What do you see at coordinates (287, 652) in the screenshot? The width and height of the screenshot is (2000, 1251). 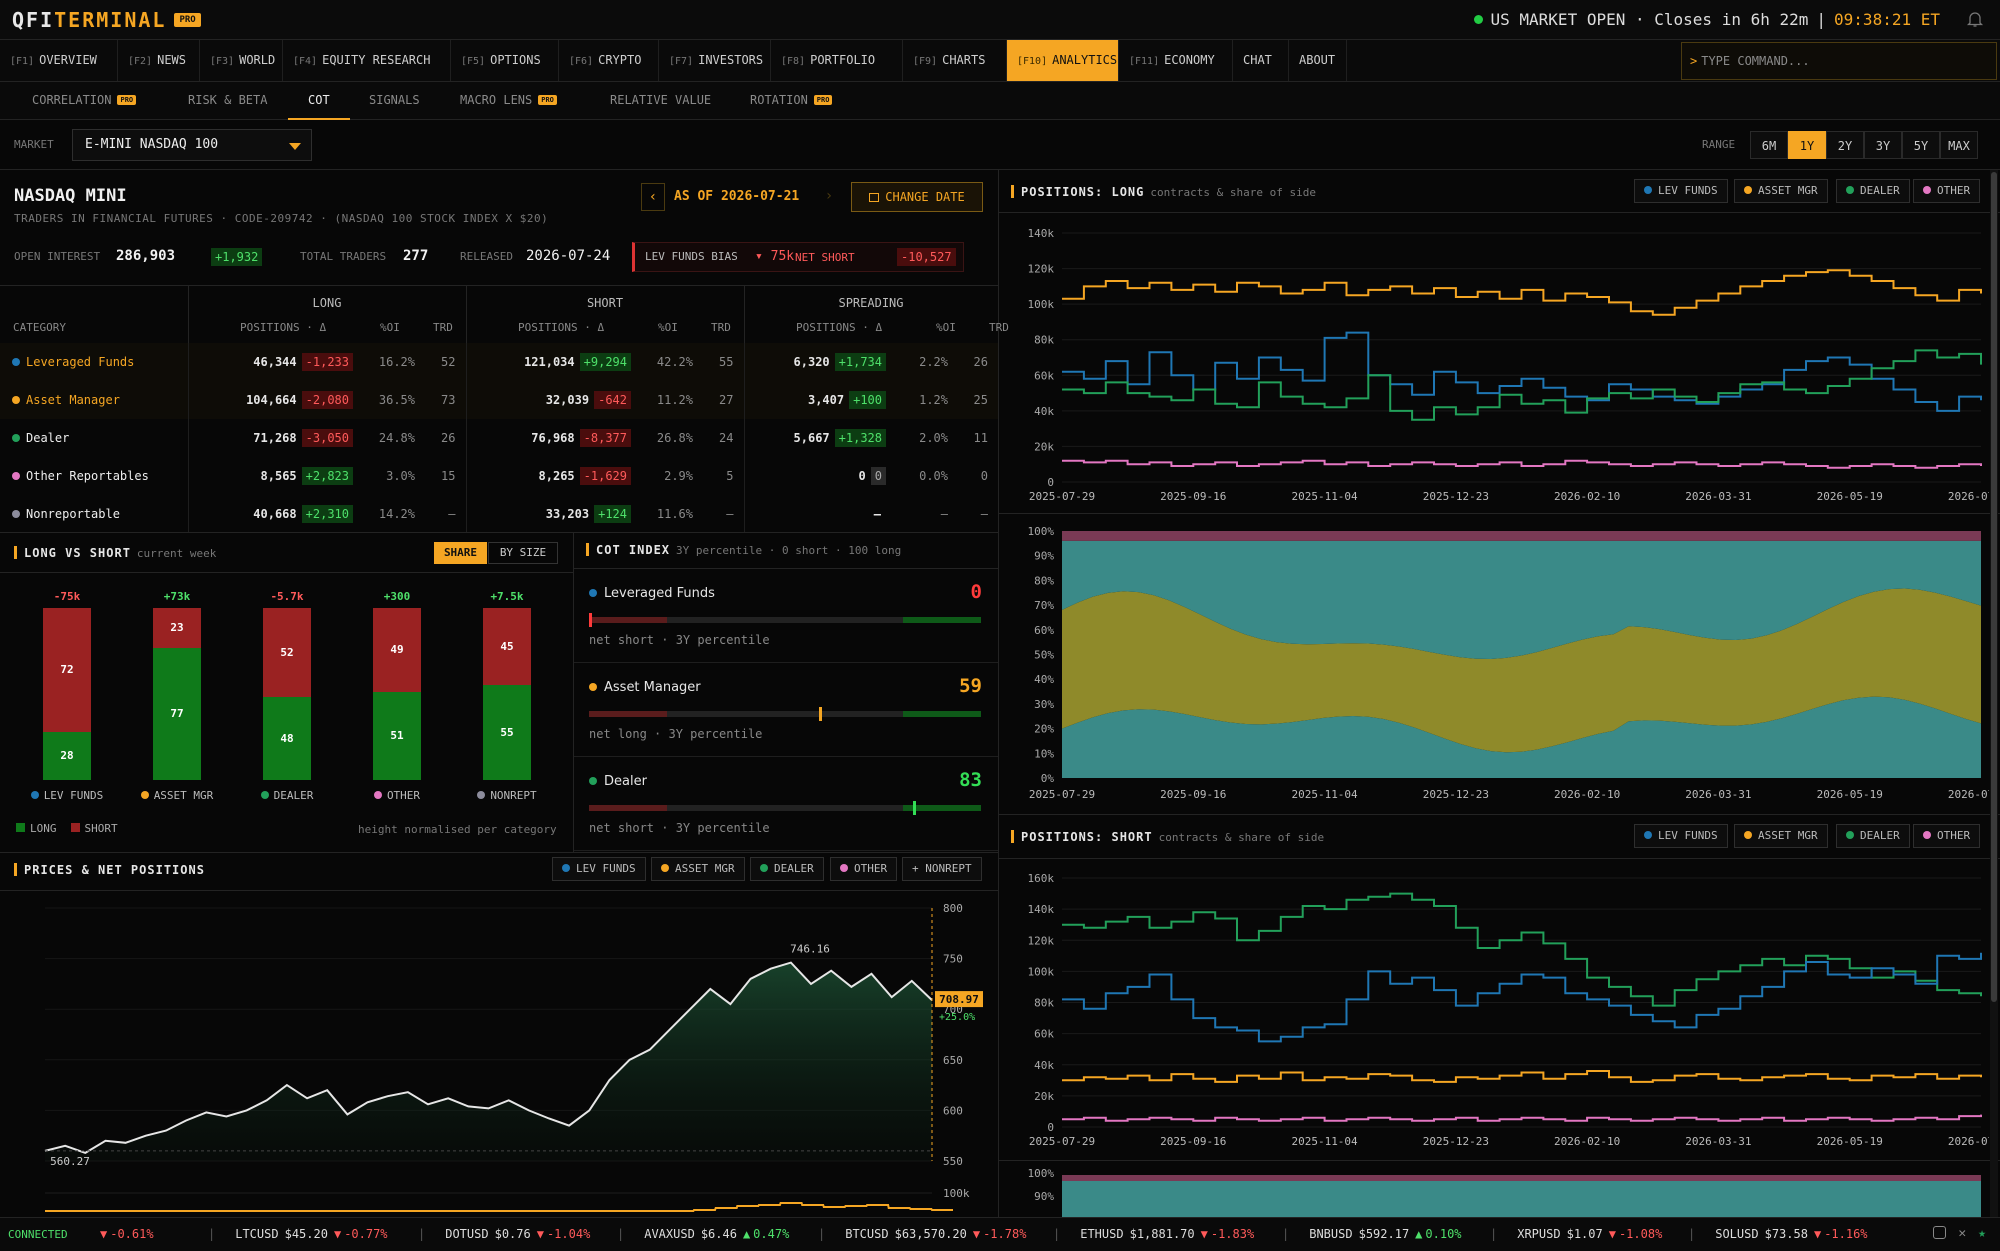 I see `lvs-short-bar: 52` at bounding box center [287, 652].